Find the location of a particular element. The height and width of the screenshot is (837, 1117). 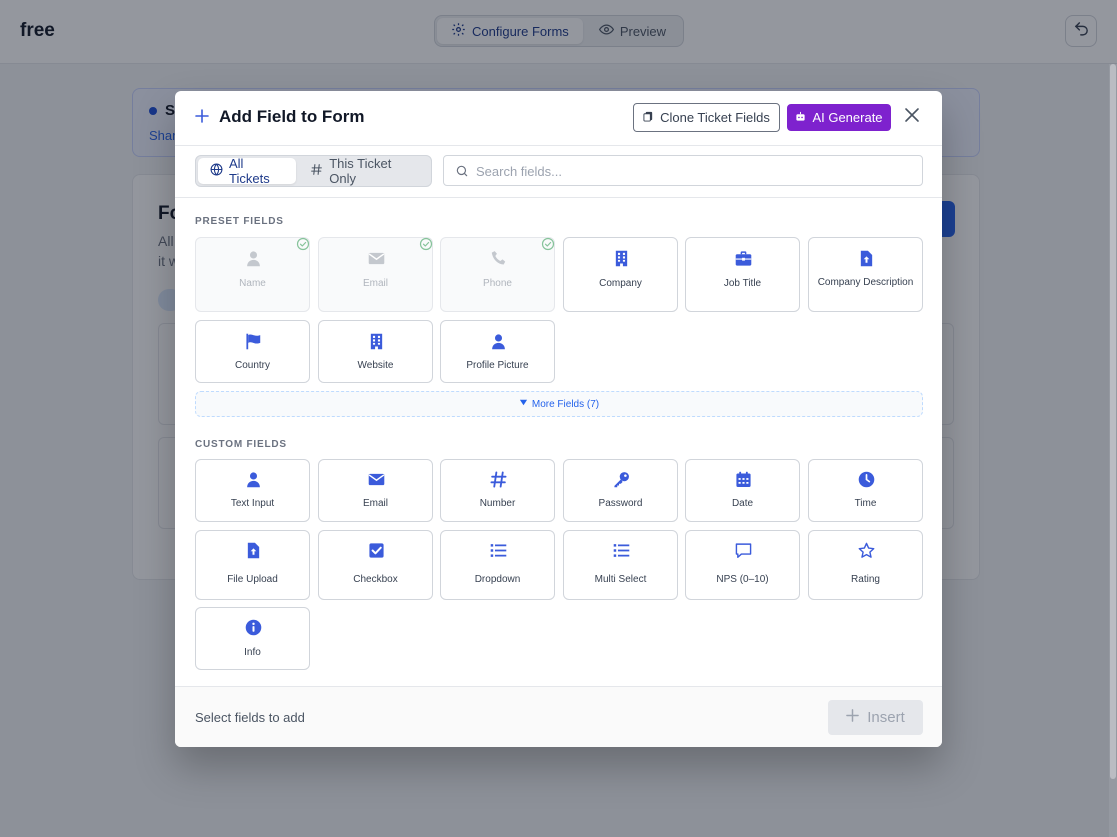

field-label: File Upload is located at coordinates (252, 579).